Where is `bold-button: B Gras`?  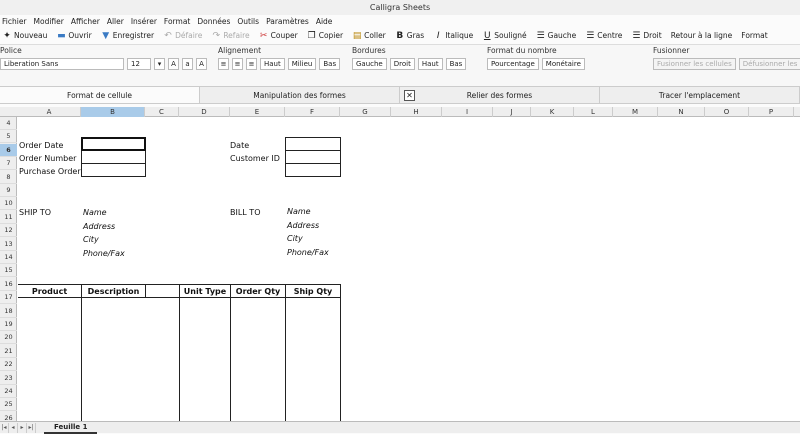
bold-button: B Gras is located at coordinates (409, 36).